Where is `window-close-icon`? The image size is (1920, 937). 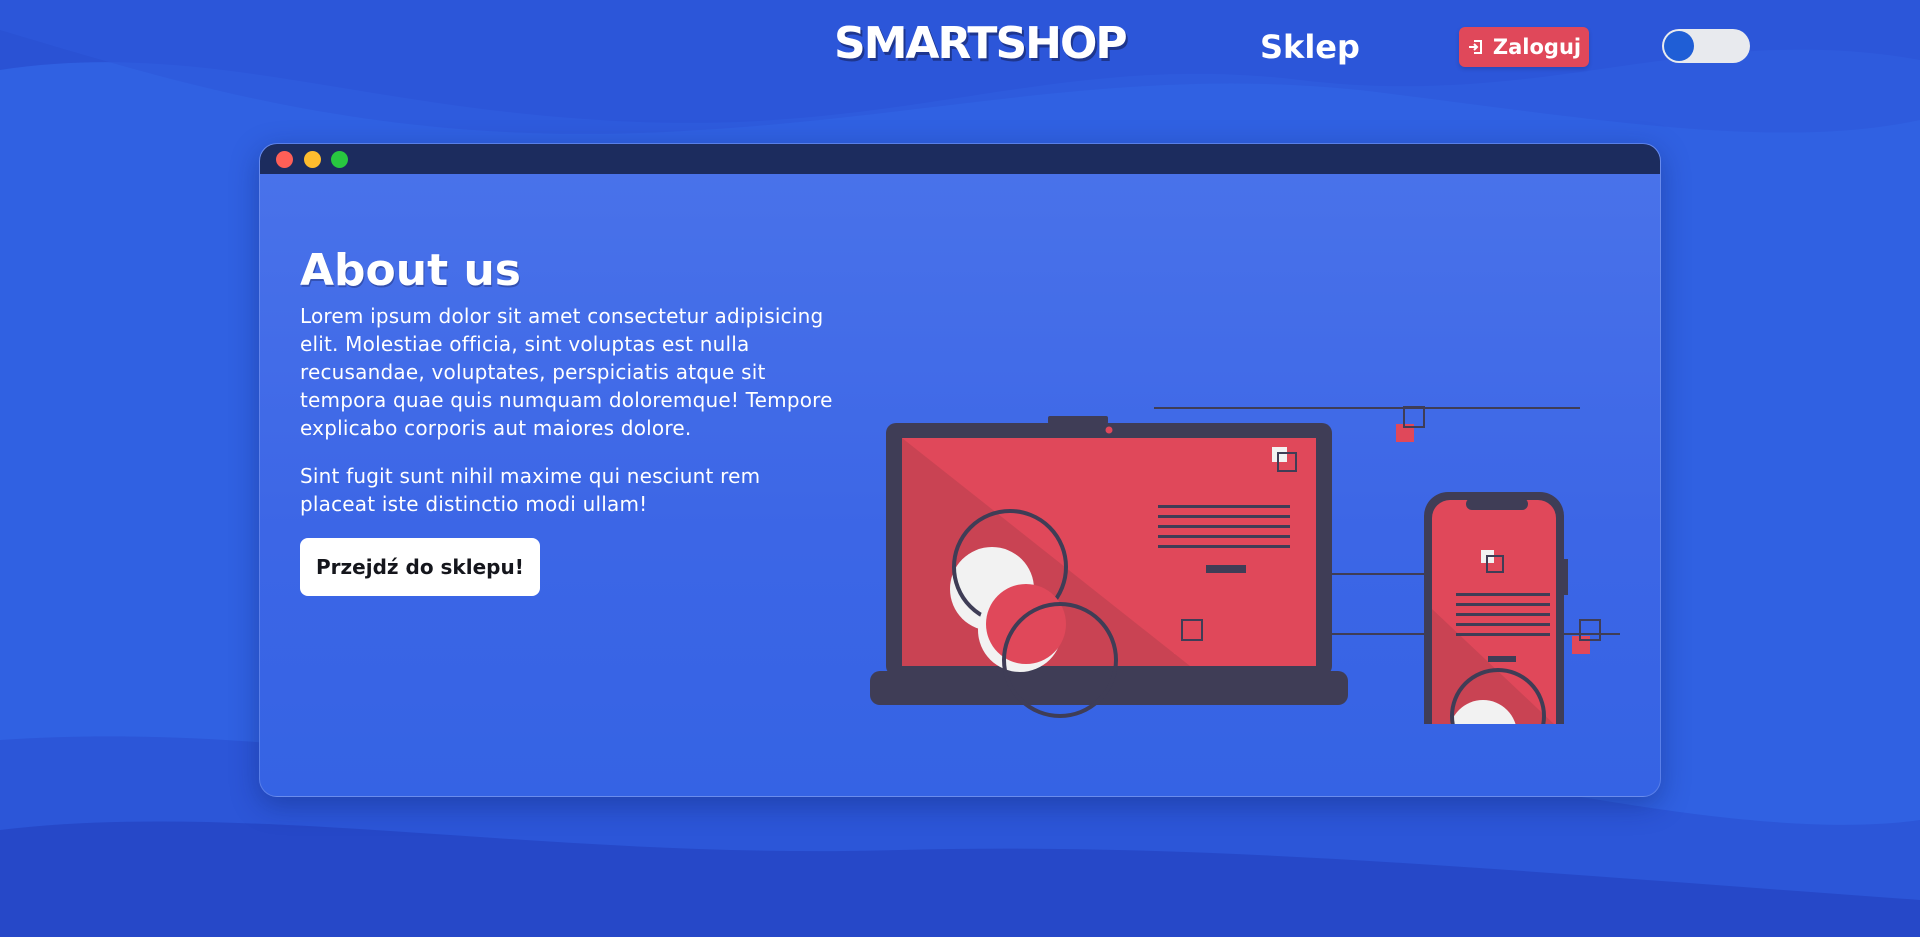
window-close-icon is located at coordinates (284, 159).